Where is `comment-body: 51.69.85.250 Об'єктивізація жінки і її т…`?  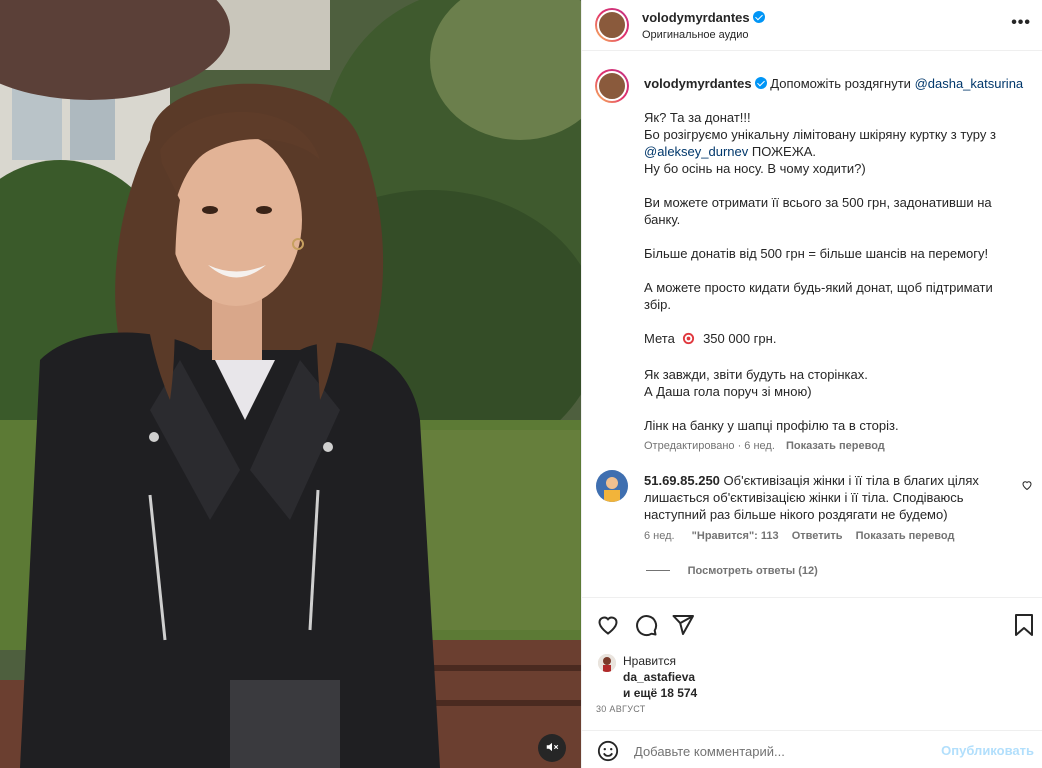
comment-body: 51.69.85.250 Об'єктивізація жінки і її т… is located at coordinates (829, 497).